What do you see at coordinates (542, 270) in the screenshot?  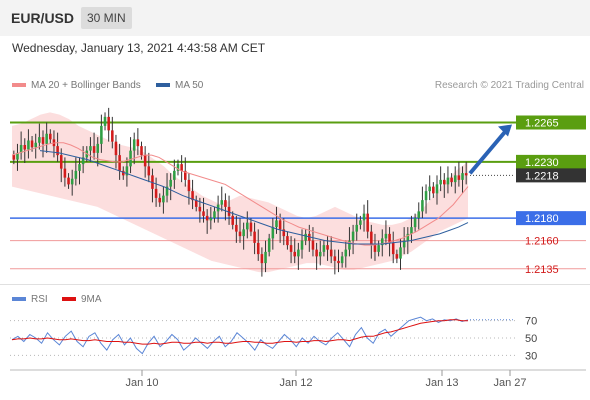 I see `level-1-2135-label: 1.2135` at bounding box center [542, 270].